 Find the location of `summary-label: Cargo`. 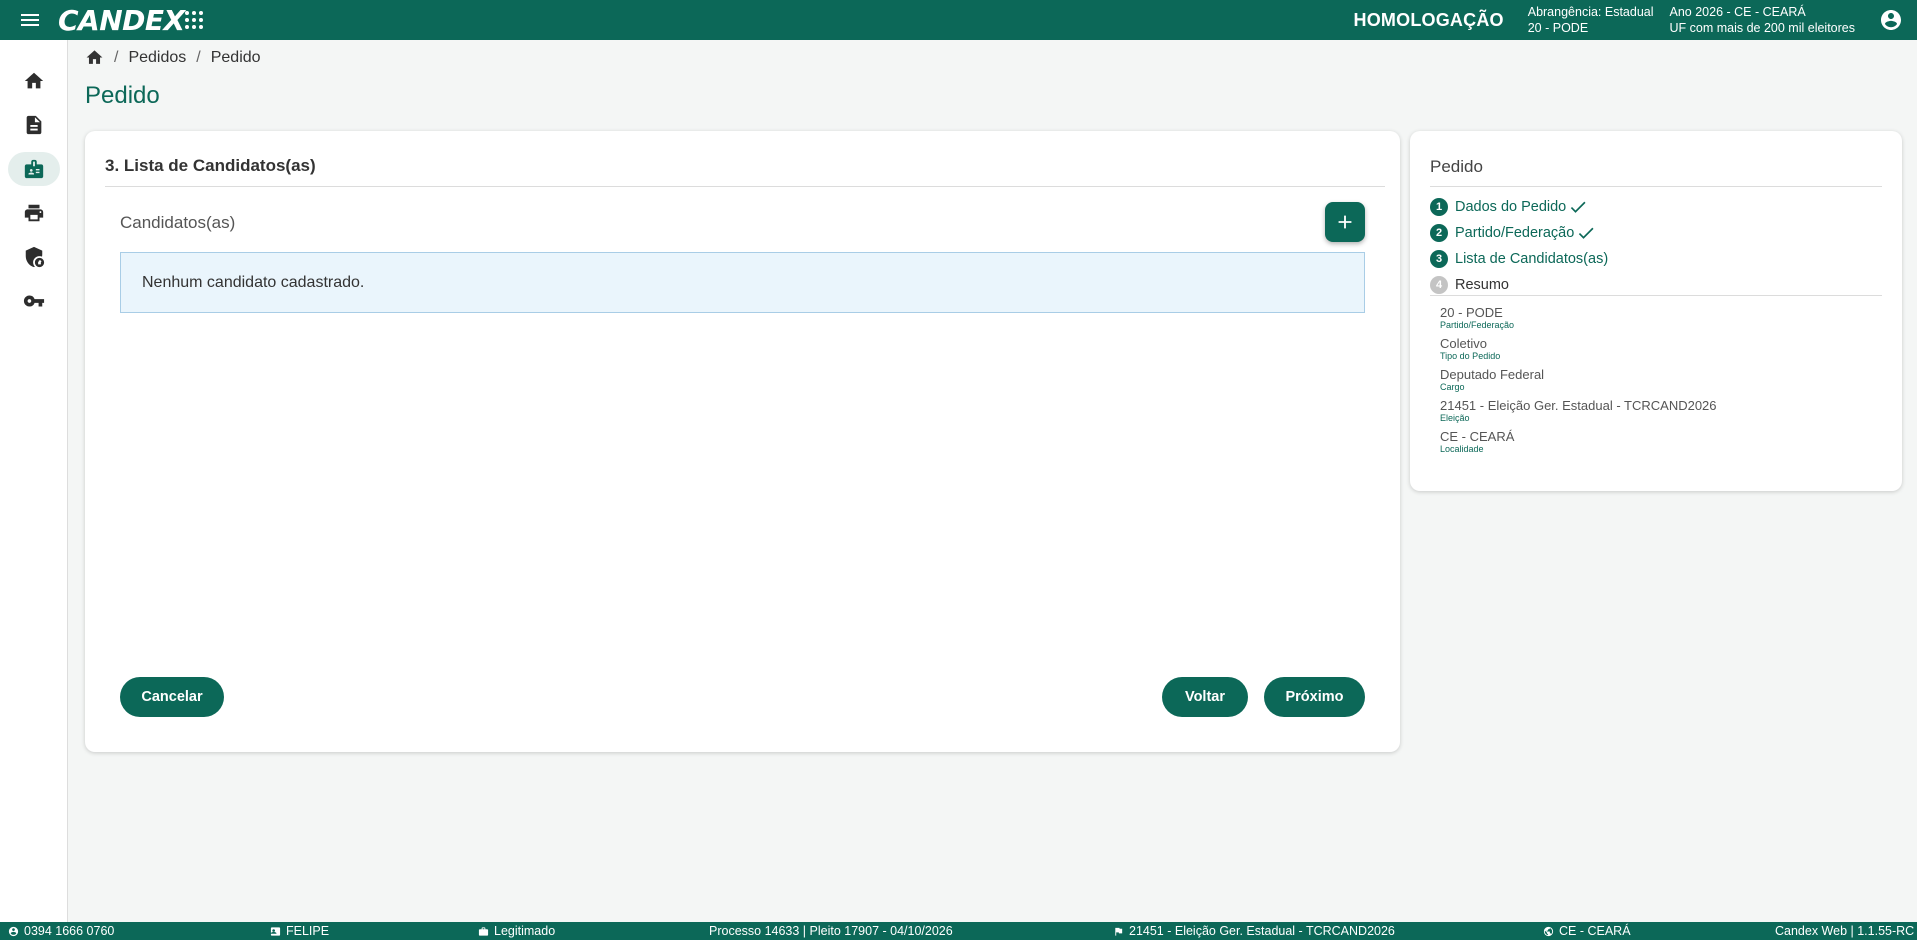

summary-label: Cargo is located at coordinates (1452, 387).